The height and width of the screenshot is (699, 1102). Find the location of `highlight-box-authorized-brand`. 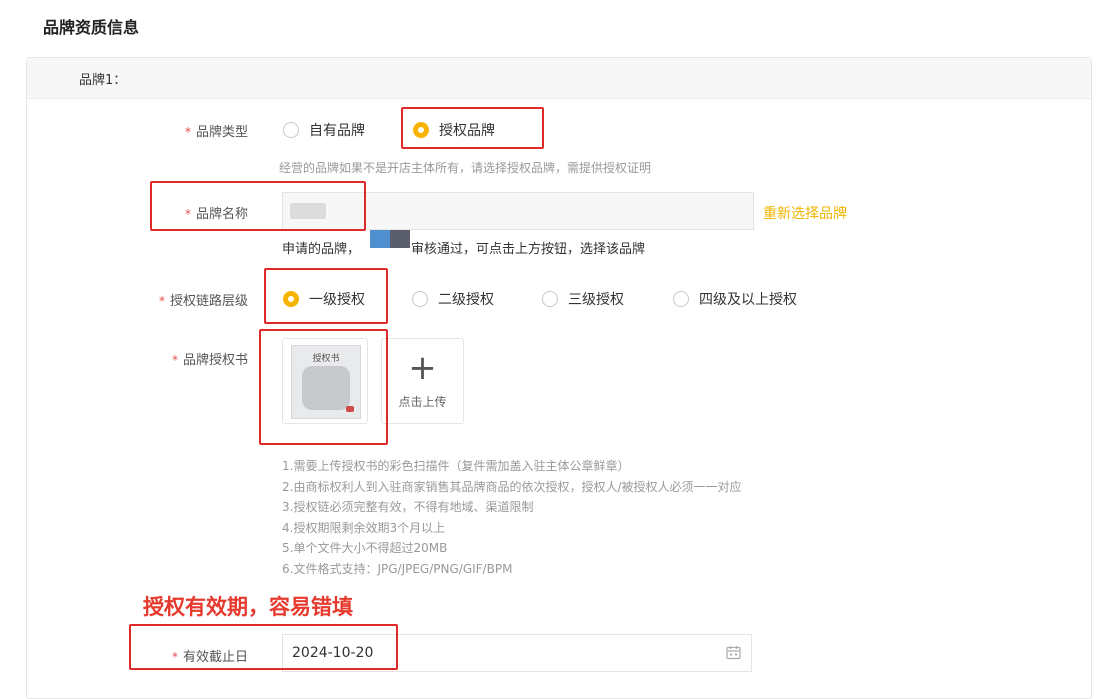

highlight-box-authorized-brand is located at coordinates (472, 128).